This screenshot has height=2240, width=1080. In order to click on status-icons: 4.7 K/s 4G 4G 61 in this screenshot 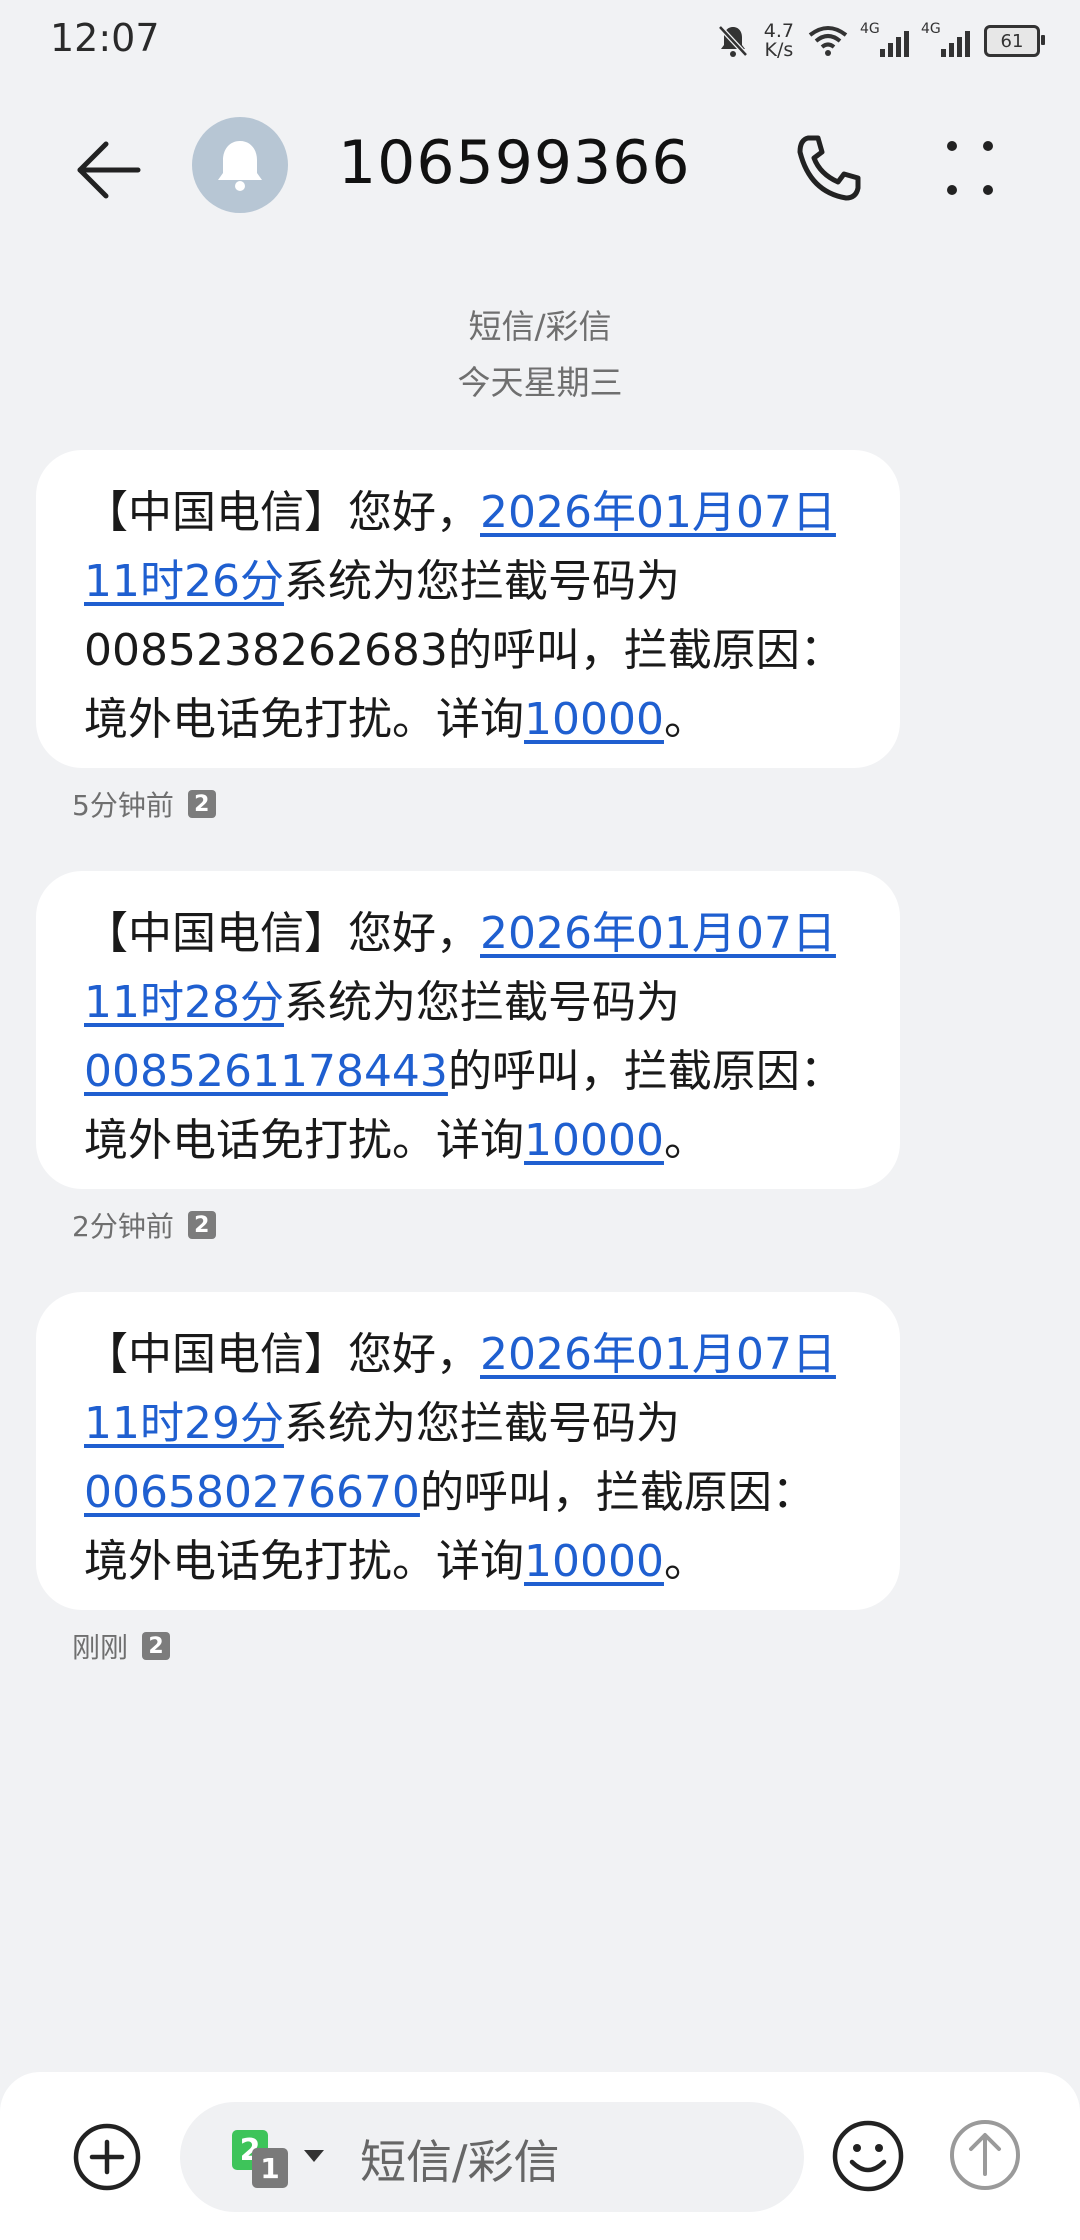, I will do `click(880, 41)`.